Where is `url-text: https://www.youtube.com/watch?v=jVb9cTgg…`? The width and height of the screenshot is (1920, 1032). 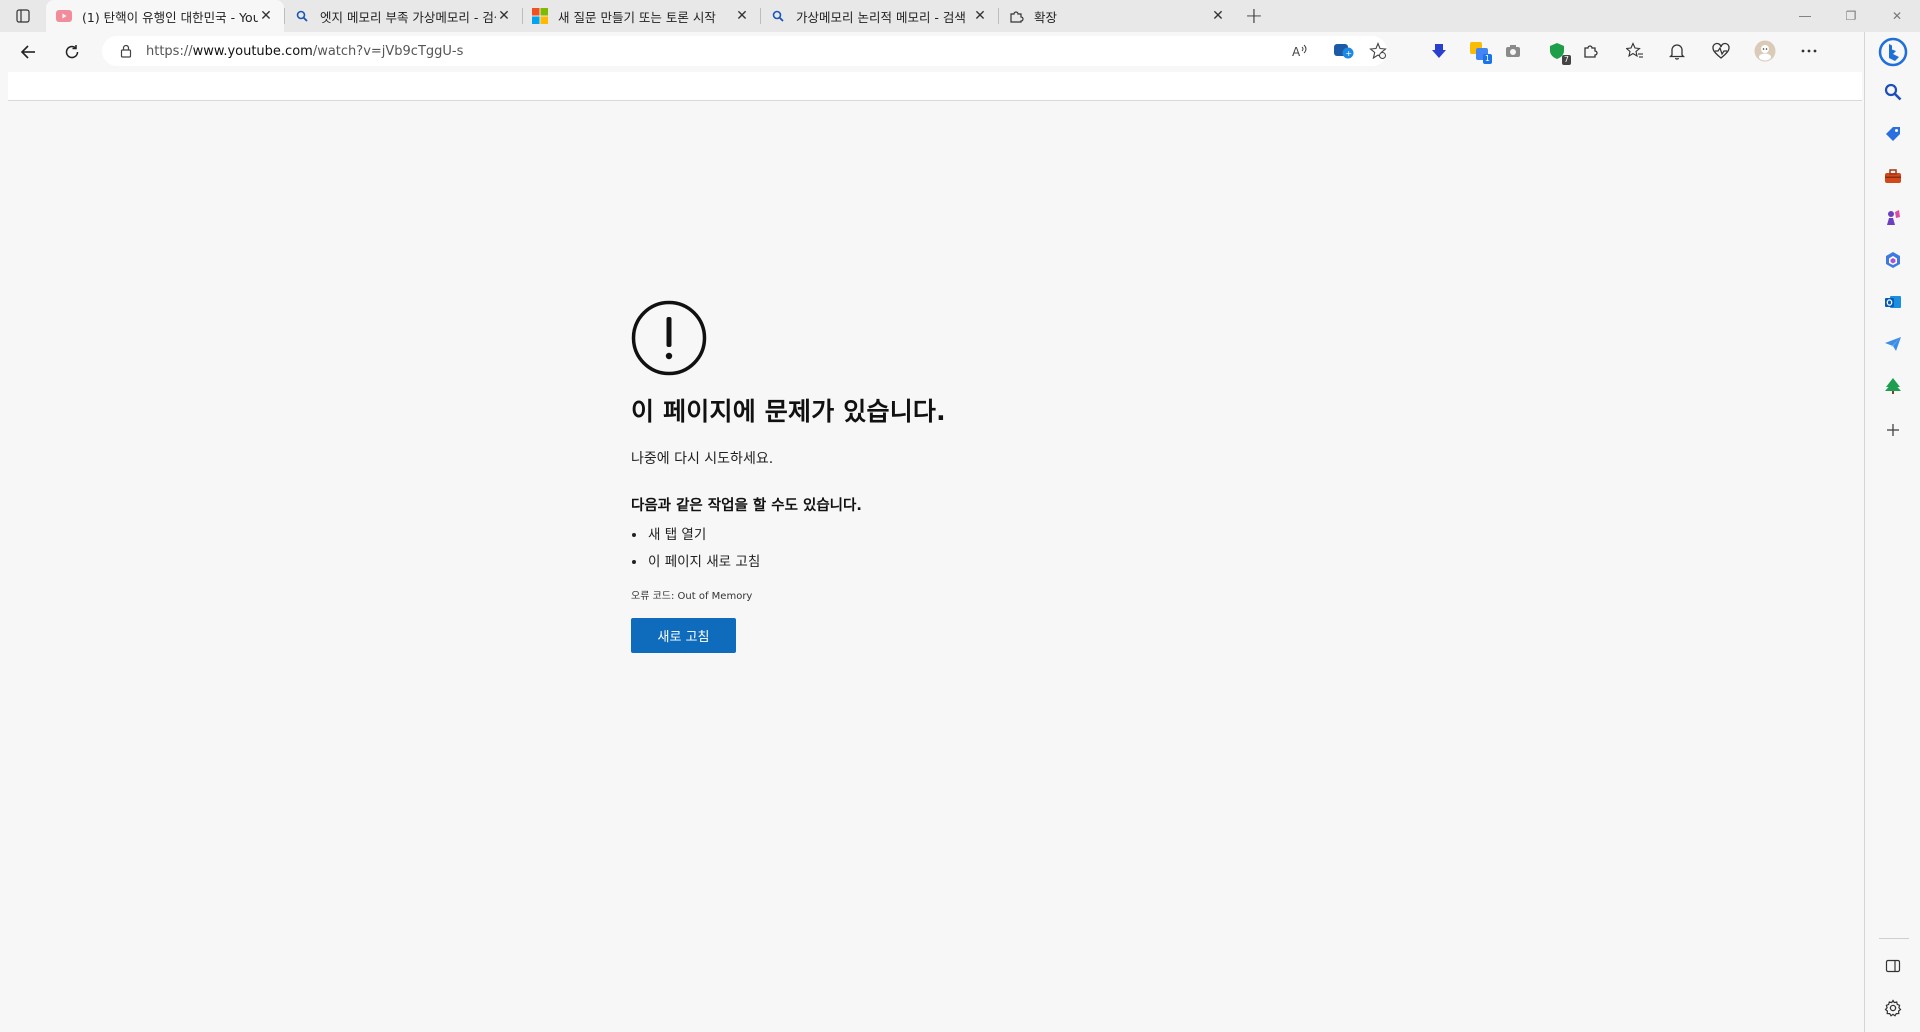 url-text: https://www.youtube.com/watch?v=jVb9cTgg… is located at coordinates (305, 51).